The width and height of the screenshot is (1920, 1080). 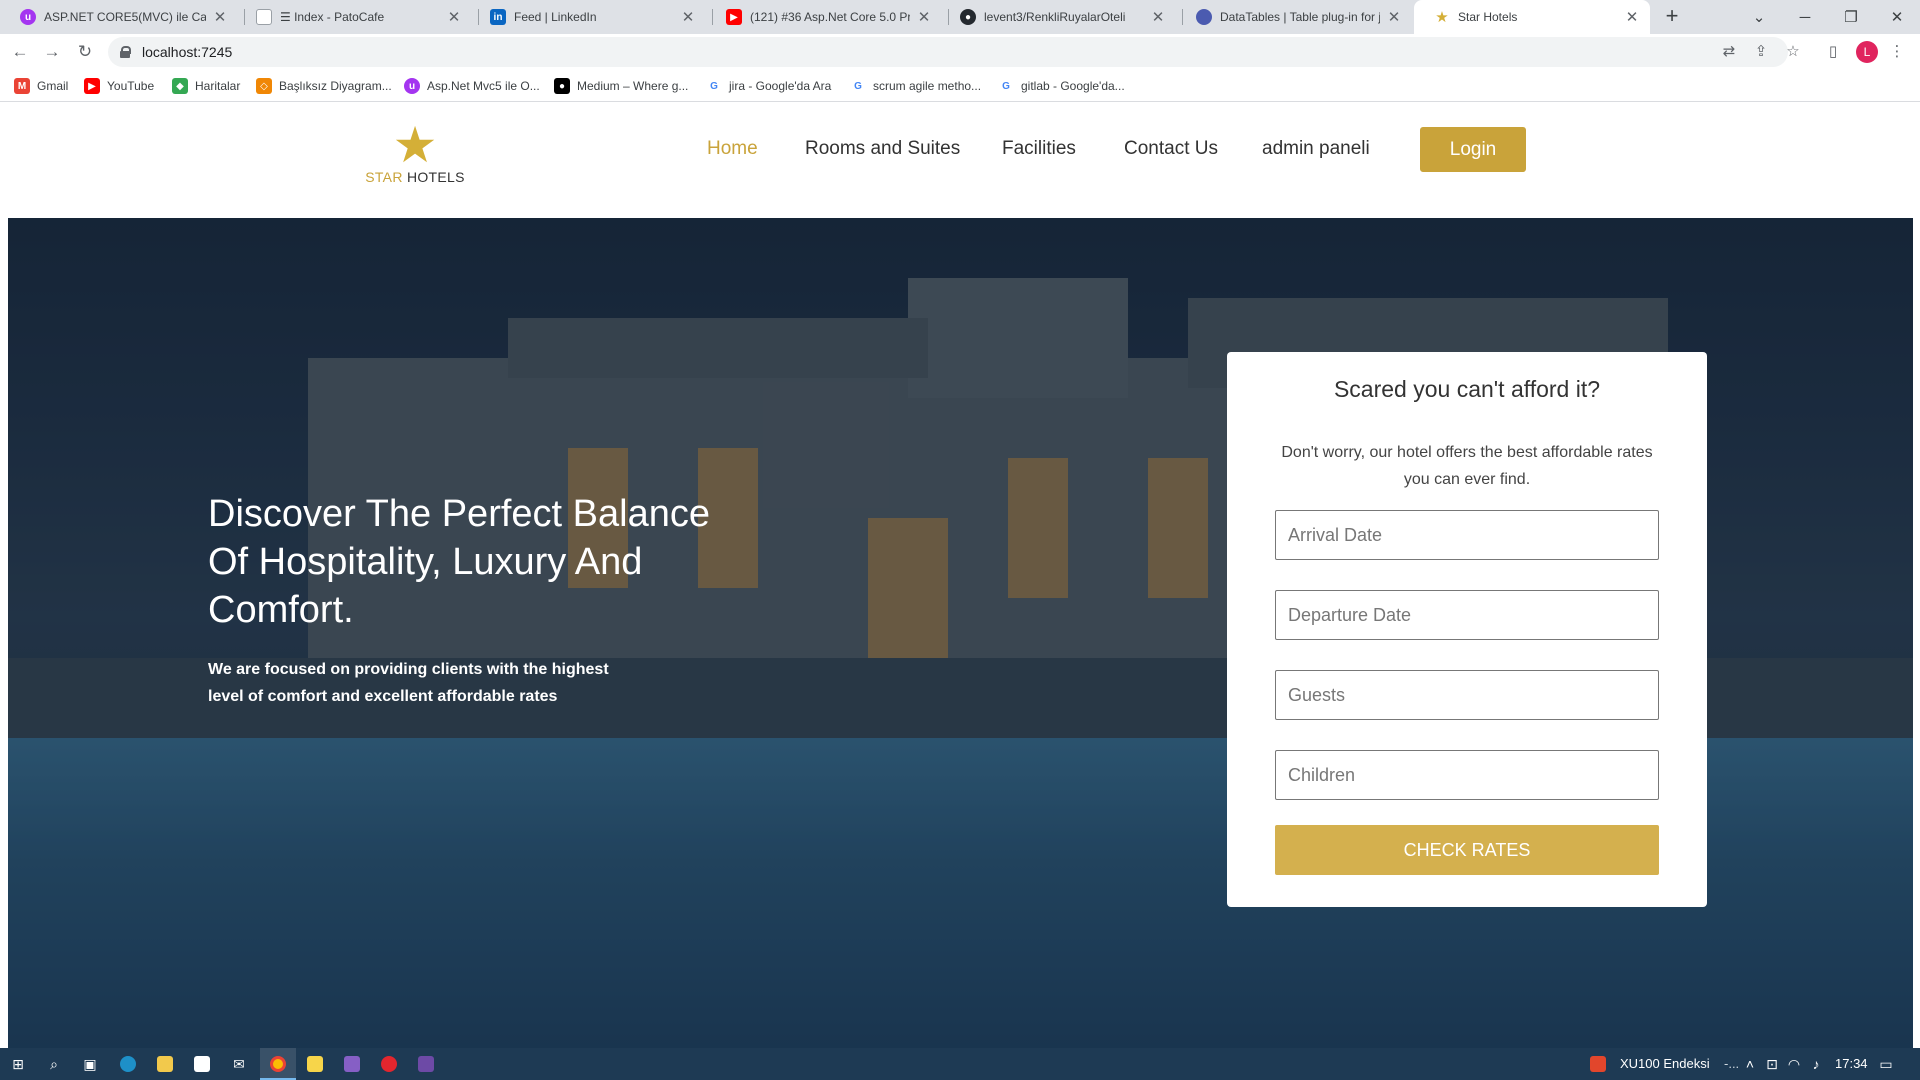 What do you see at coordinates (1805, 17) in the screenshot?
I see `minimize-button: ─` at bounding box center [1805, 17].